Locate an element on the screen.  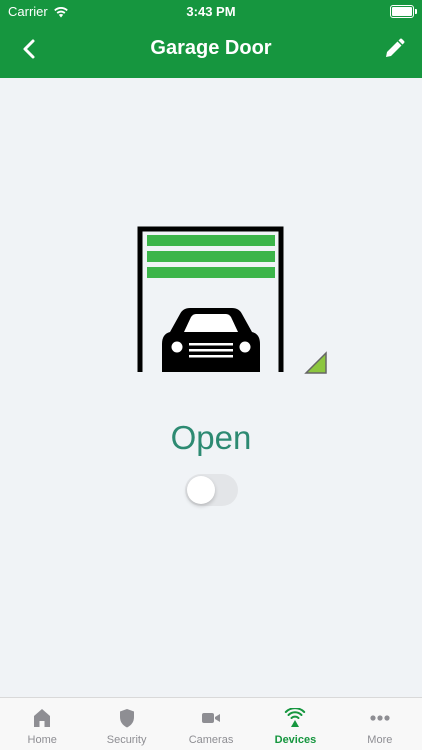
status-bar: Carrier 3:43 PM is located at coordinates (211, 12).